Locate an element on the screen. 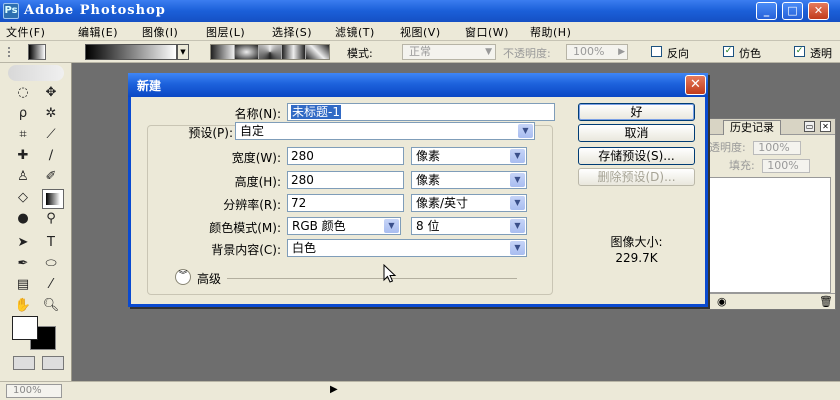 The image size is (840, 400). name-field: 未标题-1 is located at coordinates (421, 112).